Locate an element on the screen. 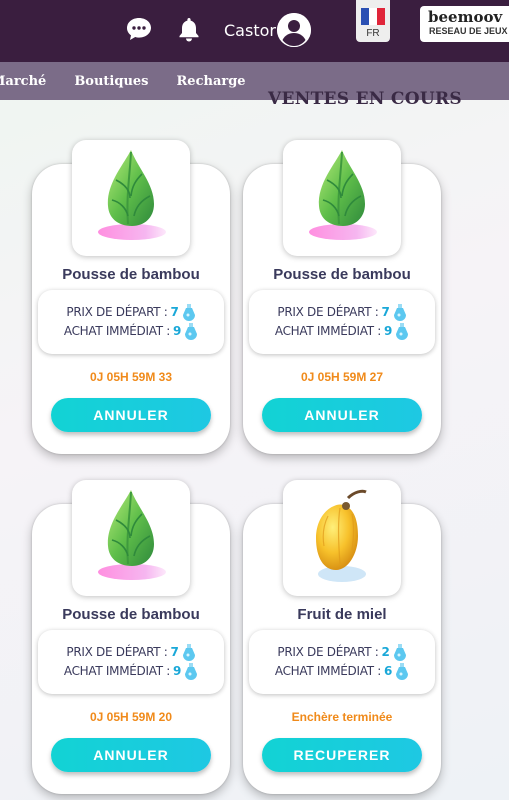  buy-price-row: ACHAT IMMÉDIAT : 6 is located at coordinates (342, 670).